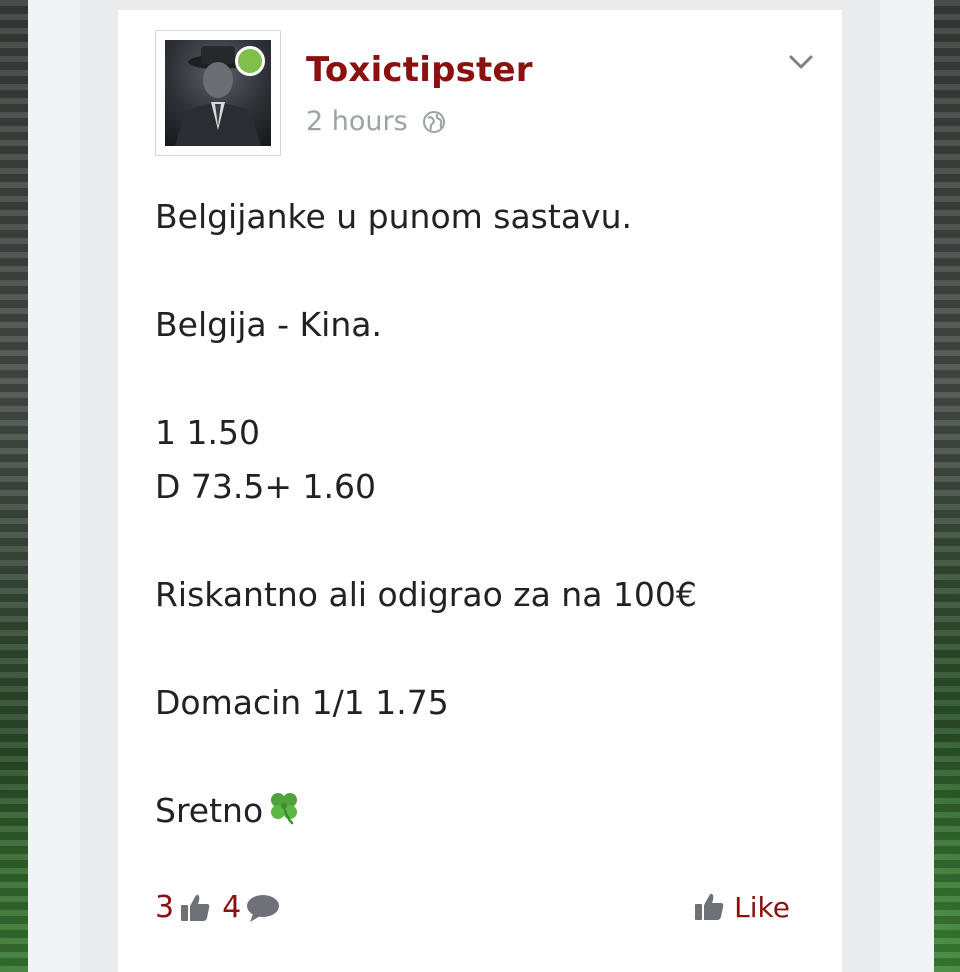 The width and height of the screenshot is (960, 972). What do you see at coordinates (250, 61) in the screenshot?
I see `online-status-dot` at bounding box center [250, 61].